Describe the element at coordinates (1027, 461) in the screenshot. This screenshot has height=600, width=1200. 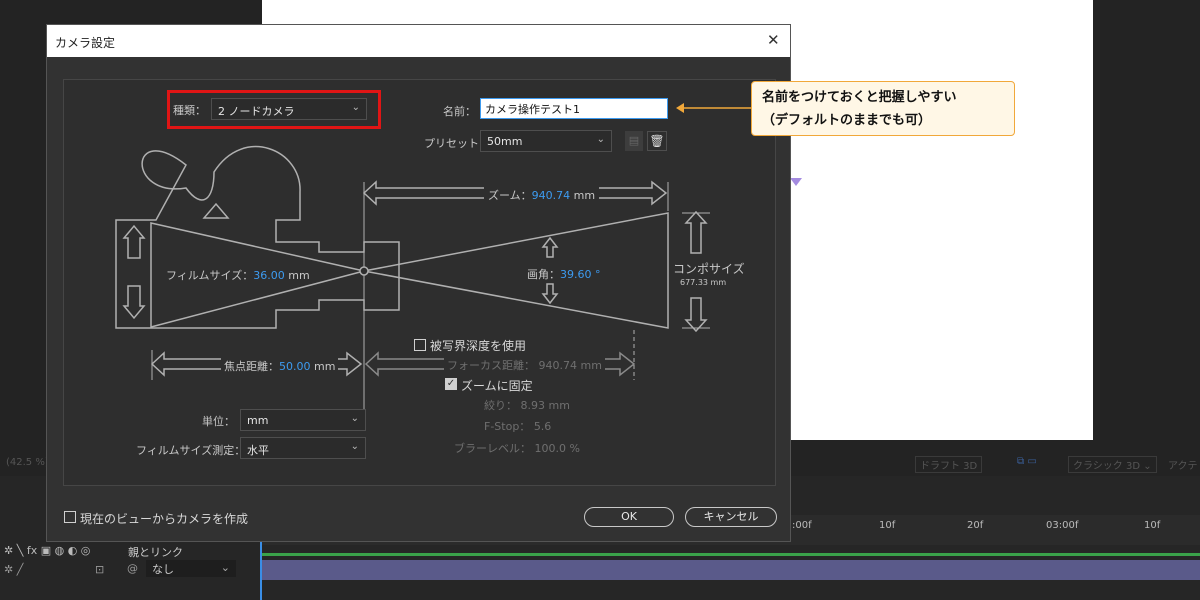
I see `view-layout-icon: ⧉ ▭` at that location.